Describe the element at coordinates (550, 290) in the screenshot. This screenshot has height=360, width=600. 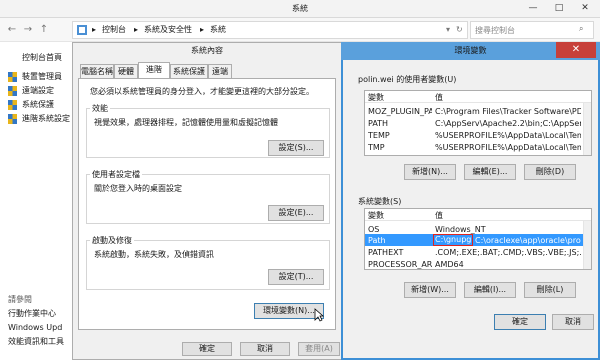
I see `delete-system-var-button: 刪除(L)` at that location.